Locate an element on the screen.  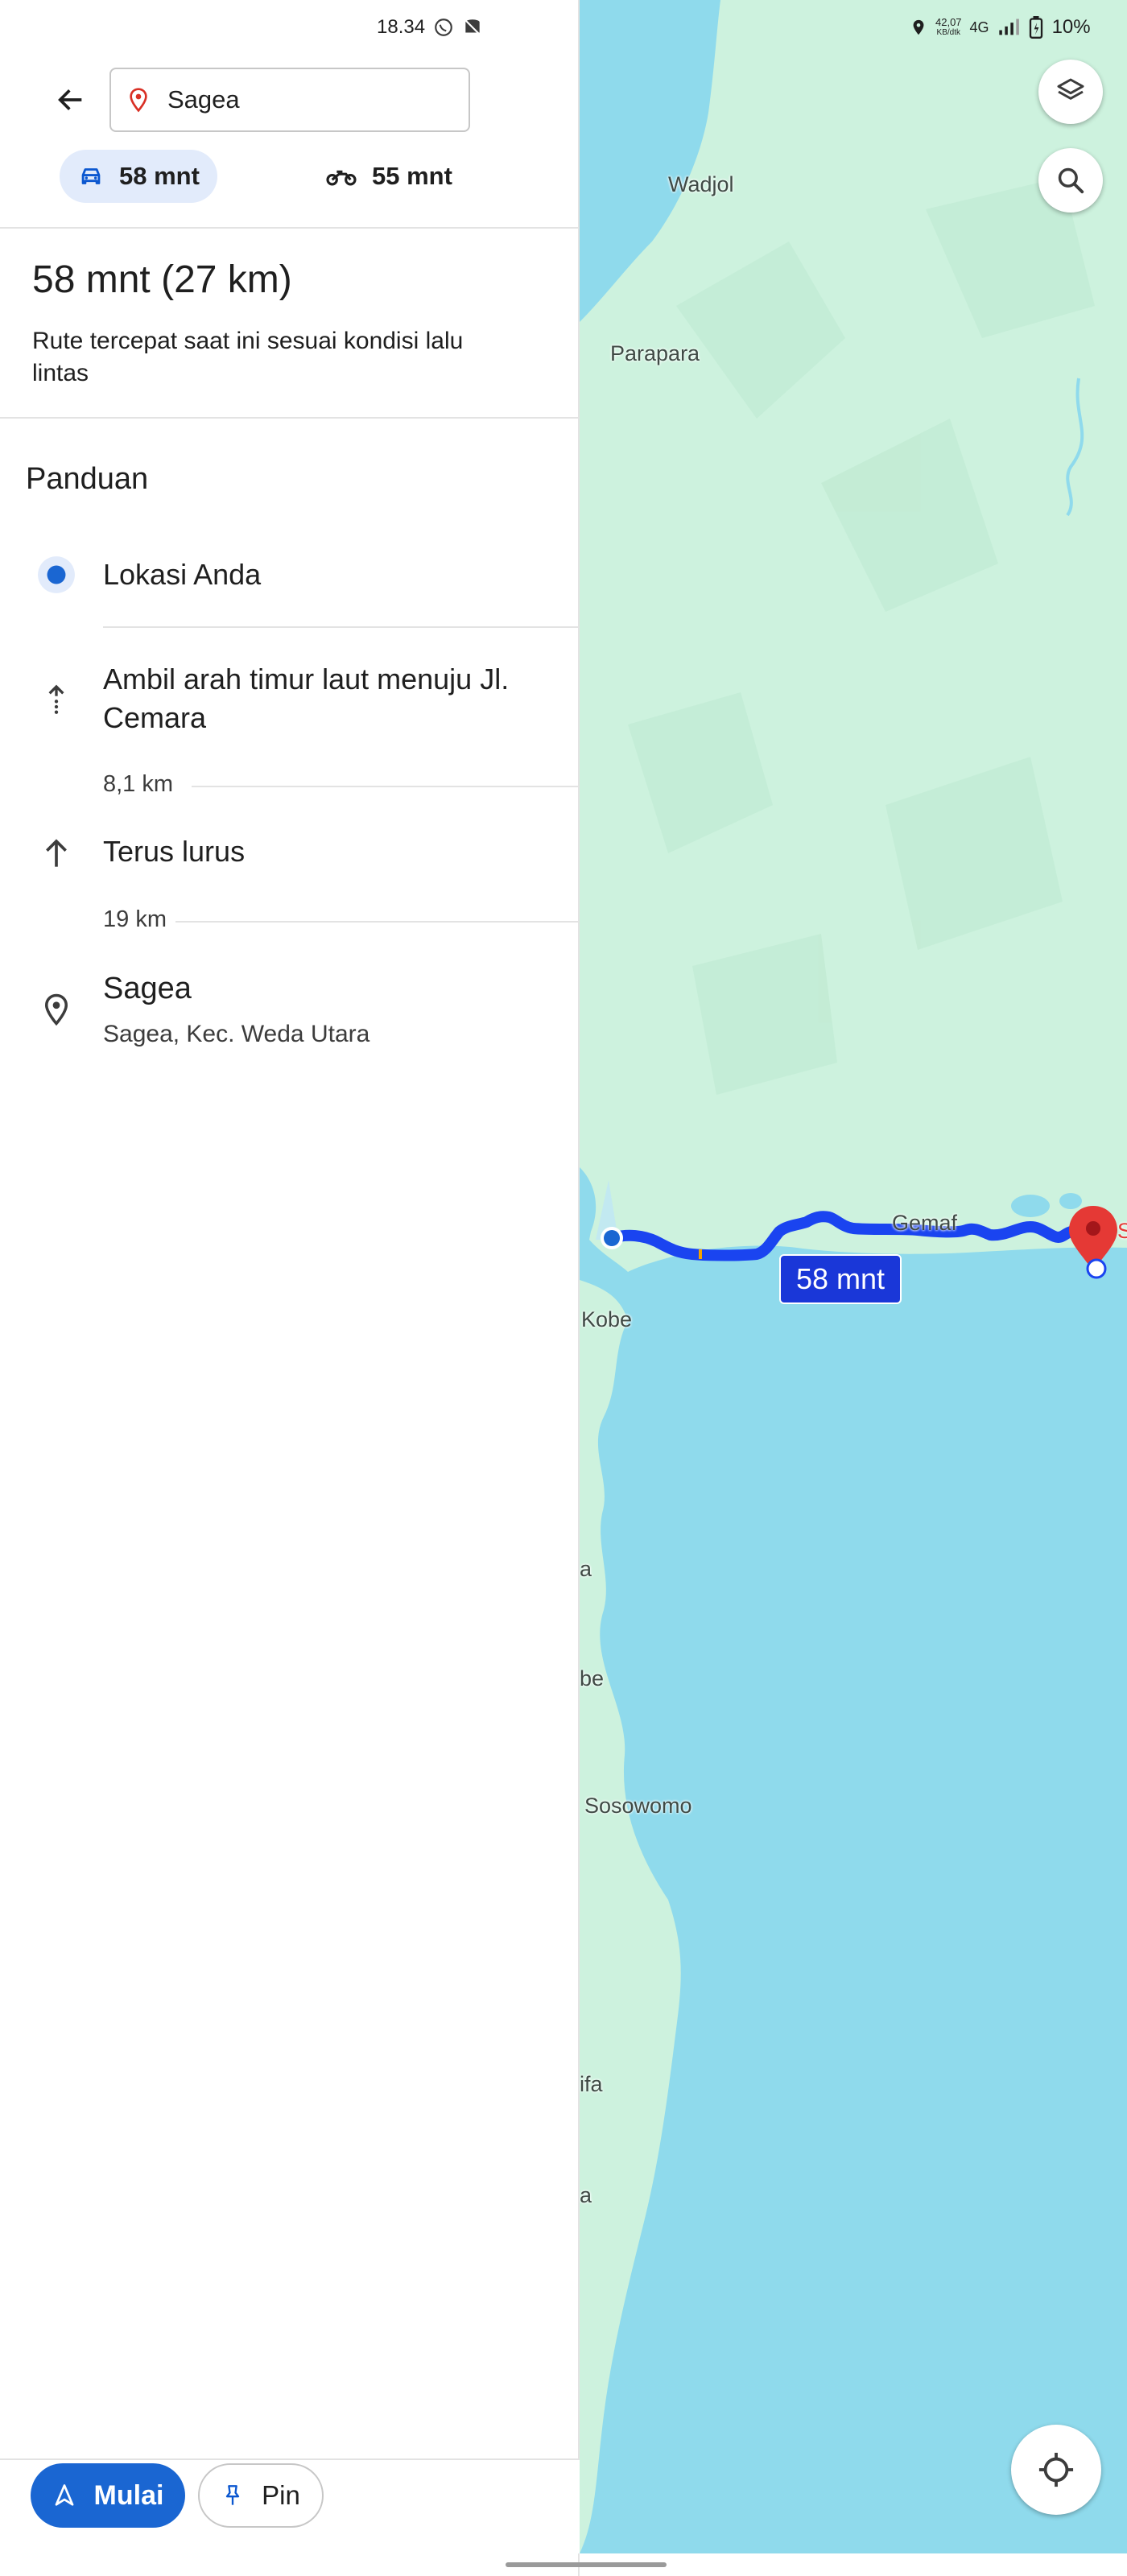
your-location-icon is located at coordinates (56, 574).